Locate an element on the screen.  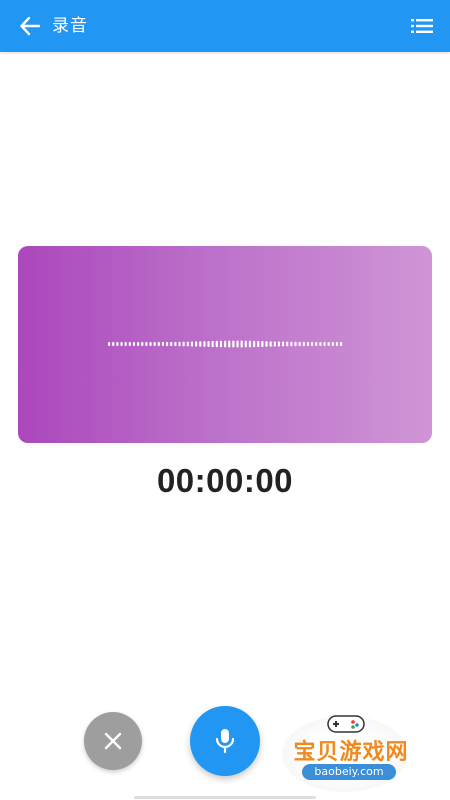
record-button is located at coordinates (225, 741).